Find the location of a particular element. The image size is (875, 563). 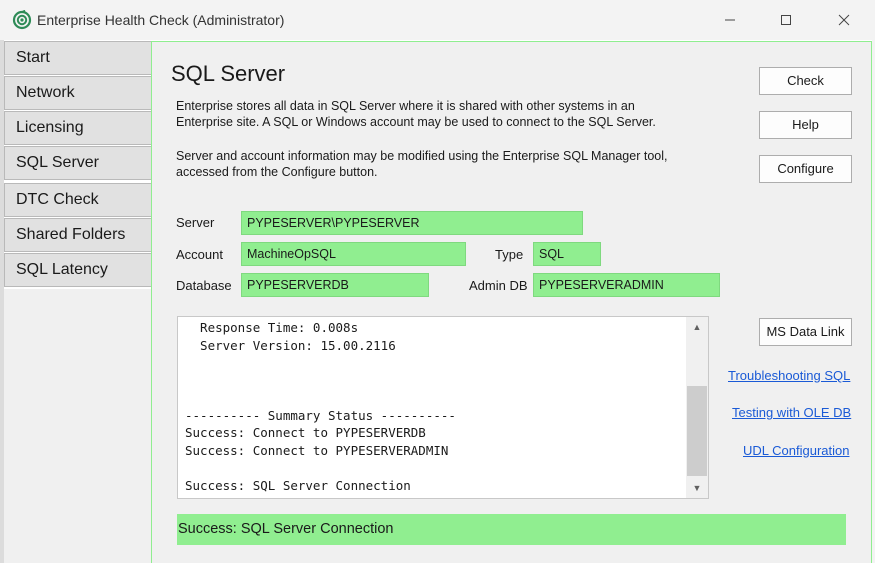

log-line: Success: Connect to PYPESERVERADMIN is located at coordinates (317, 450).